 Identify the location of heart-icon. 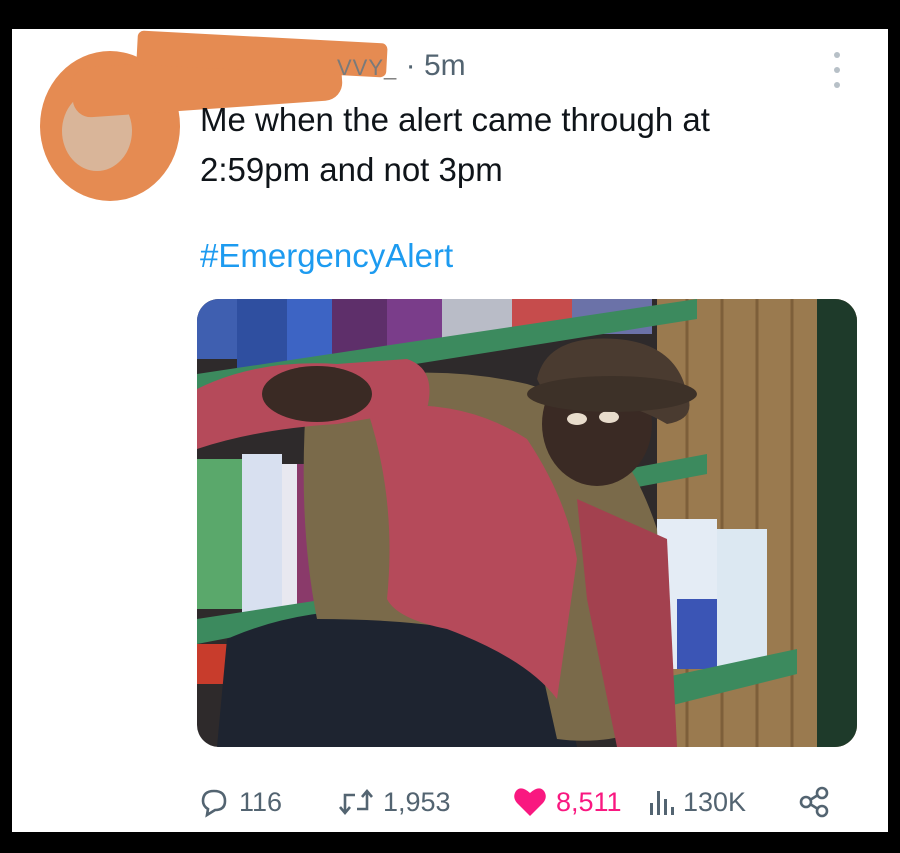
(530, 802).